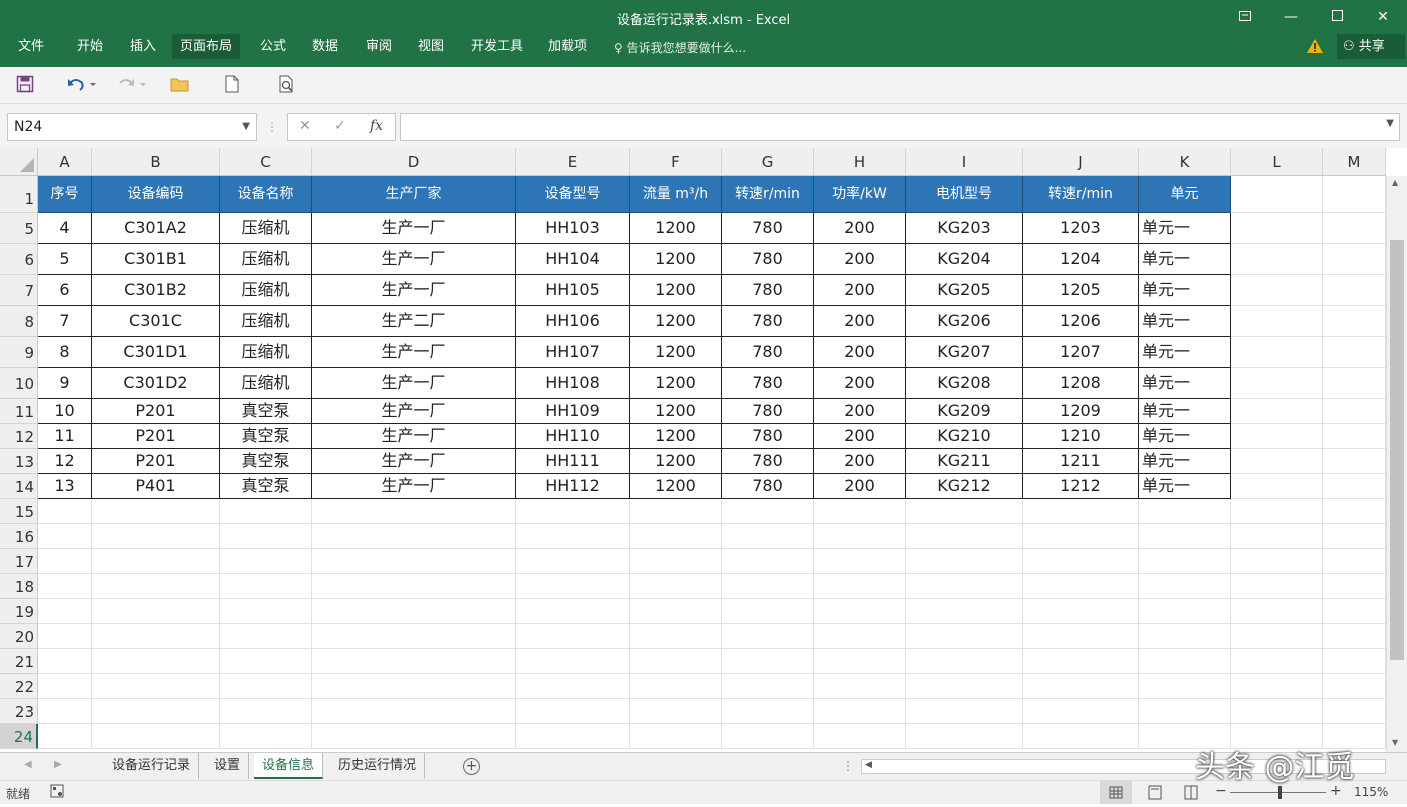  I want to click on table-header-cell: 转速r/min, so click(1081, 194).